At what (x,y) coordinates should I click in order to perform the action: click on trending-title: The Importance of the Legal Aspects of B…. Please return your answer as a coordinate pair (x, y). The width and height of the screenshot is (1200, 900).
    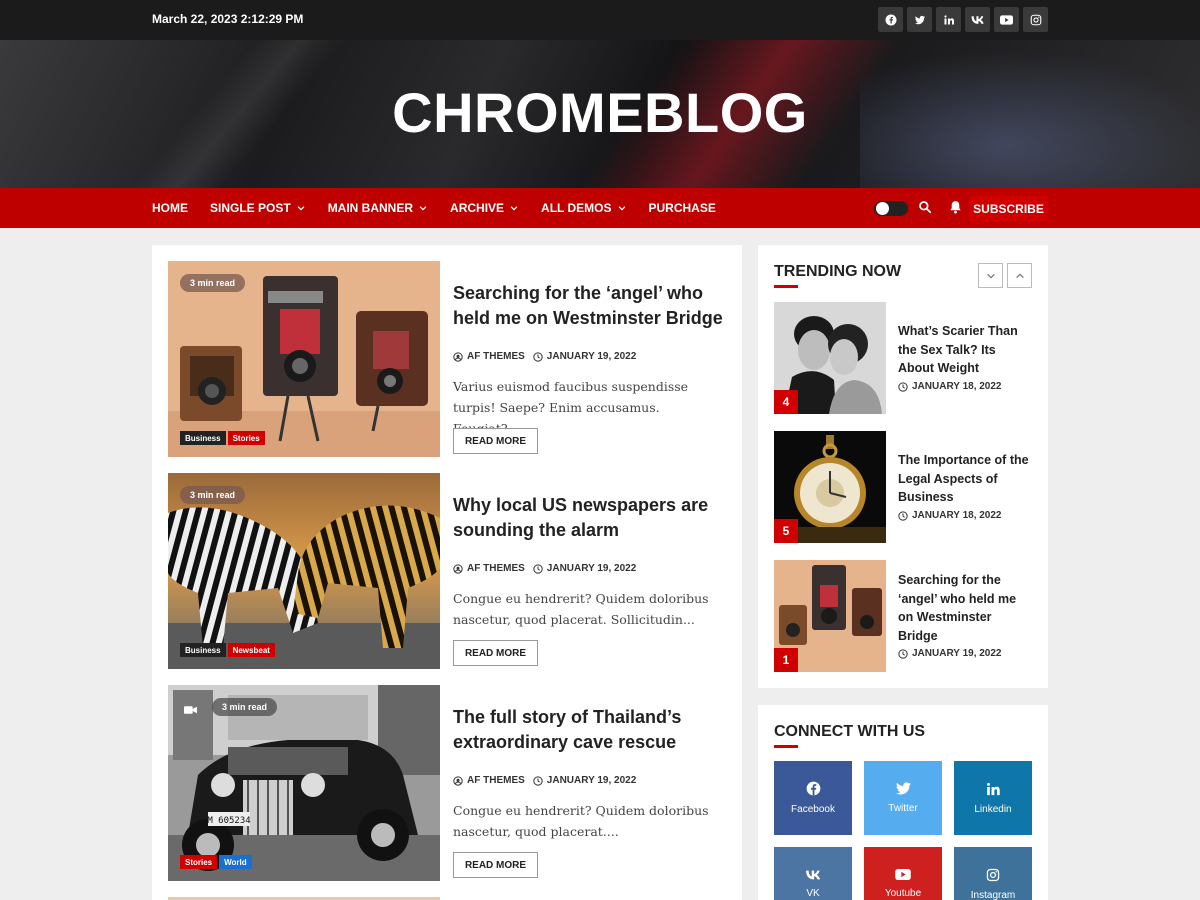
    Looking at the image, I should click on (966, 479).